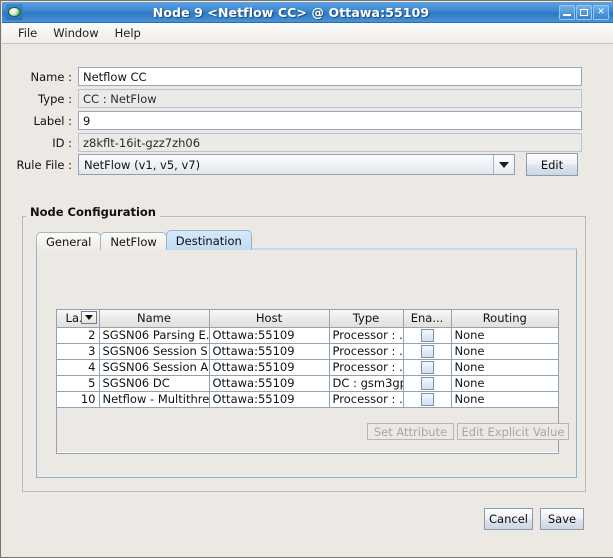 This screenshot has width=613, height=558. I want to click on label-input: 9, so click(330, 120).